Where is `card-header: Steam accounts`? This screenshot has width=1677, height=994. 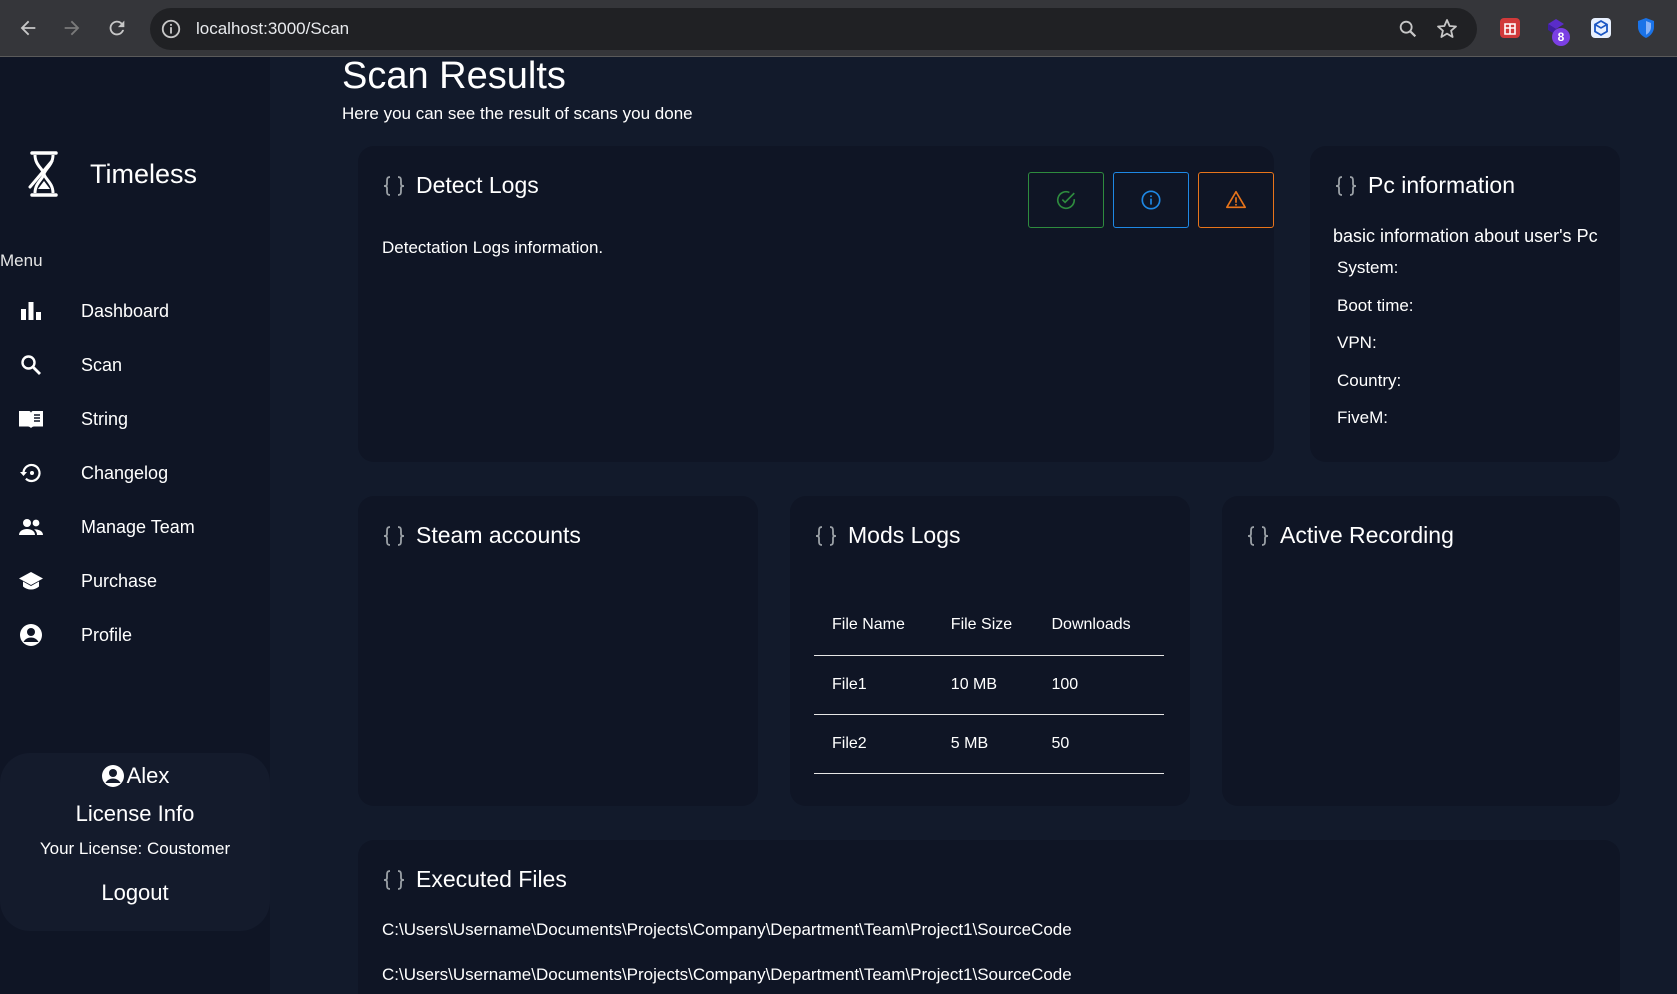
card-header: Steam accounts is located at coordinates (481, 535).